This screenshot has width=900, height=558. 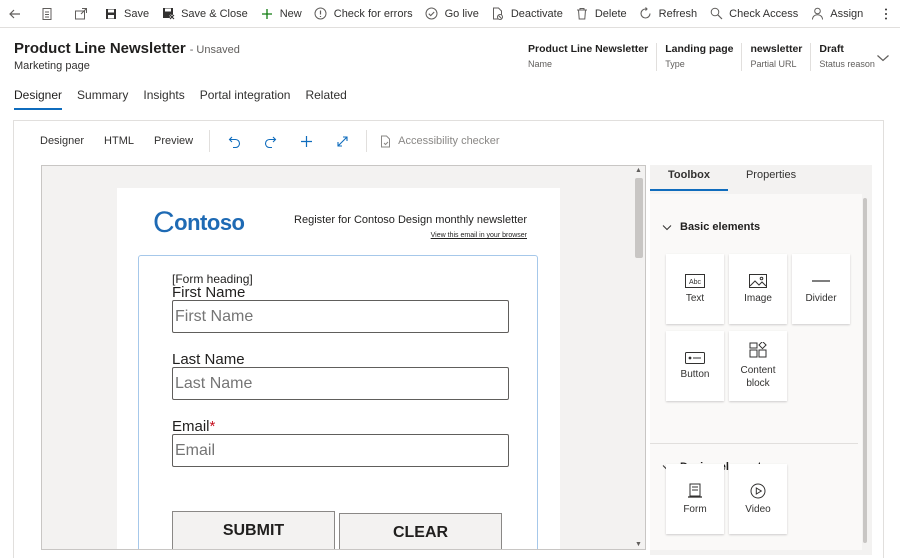 I want to click on button-element-tile: Button, so click(x=695, y=366).